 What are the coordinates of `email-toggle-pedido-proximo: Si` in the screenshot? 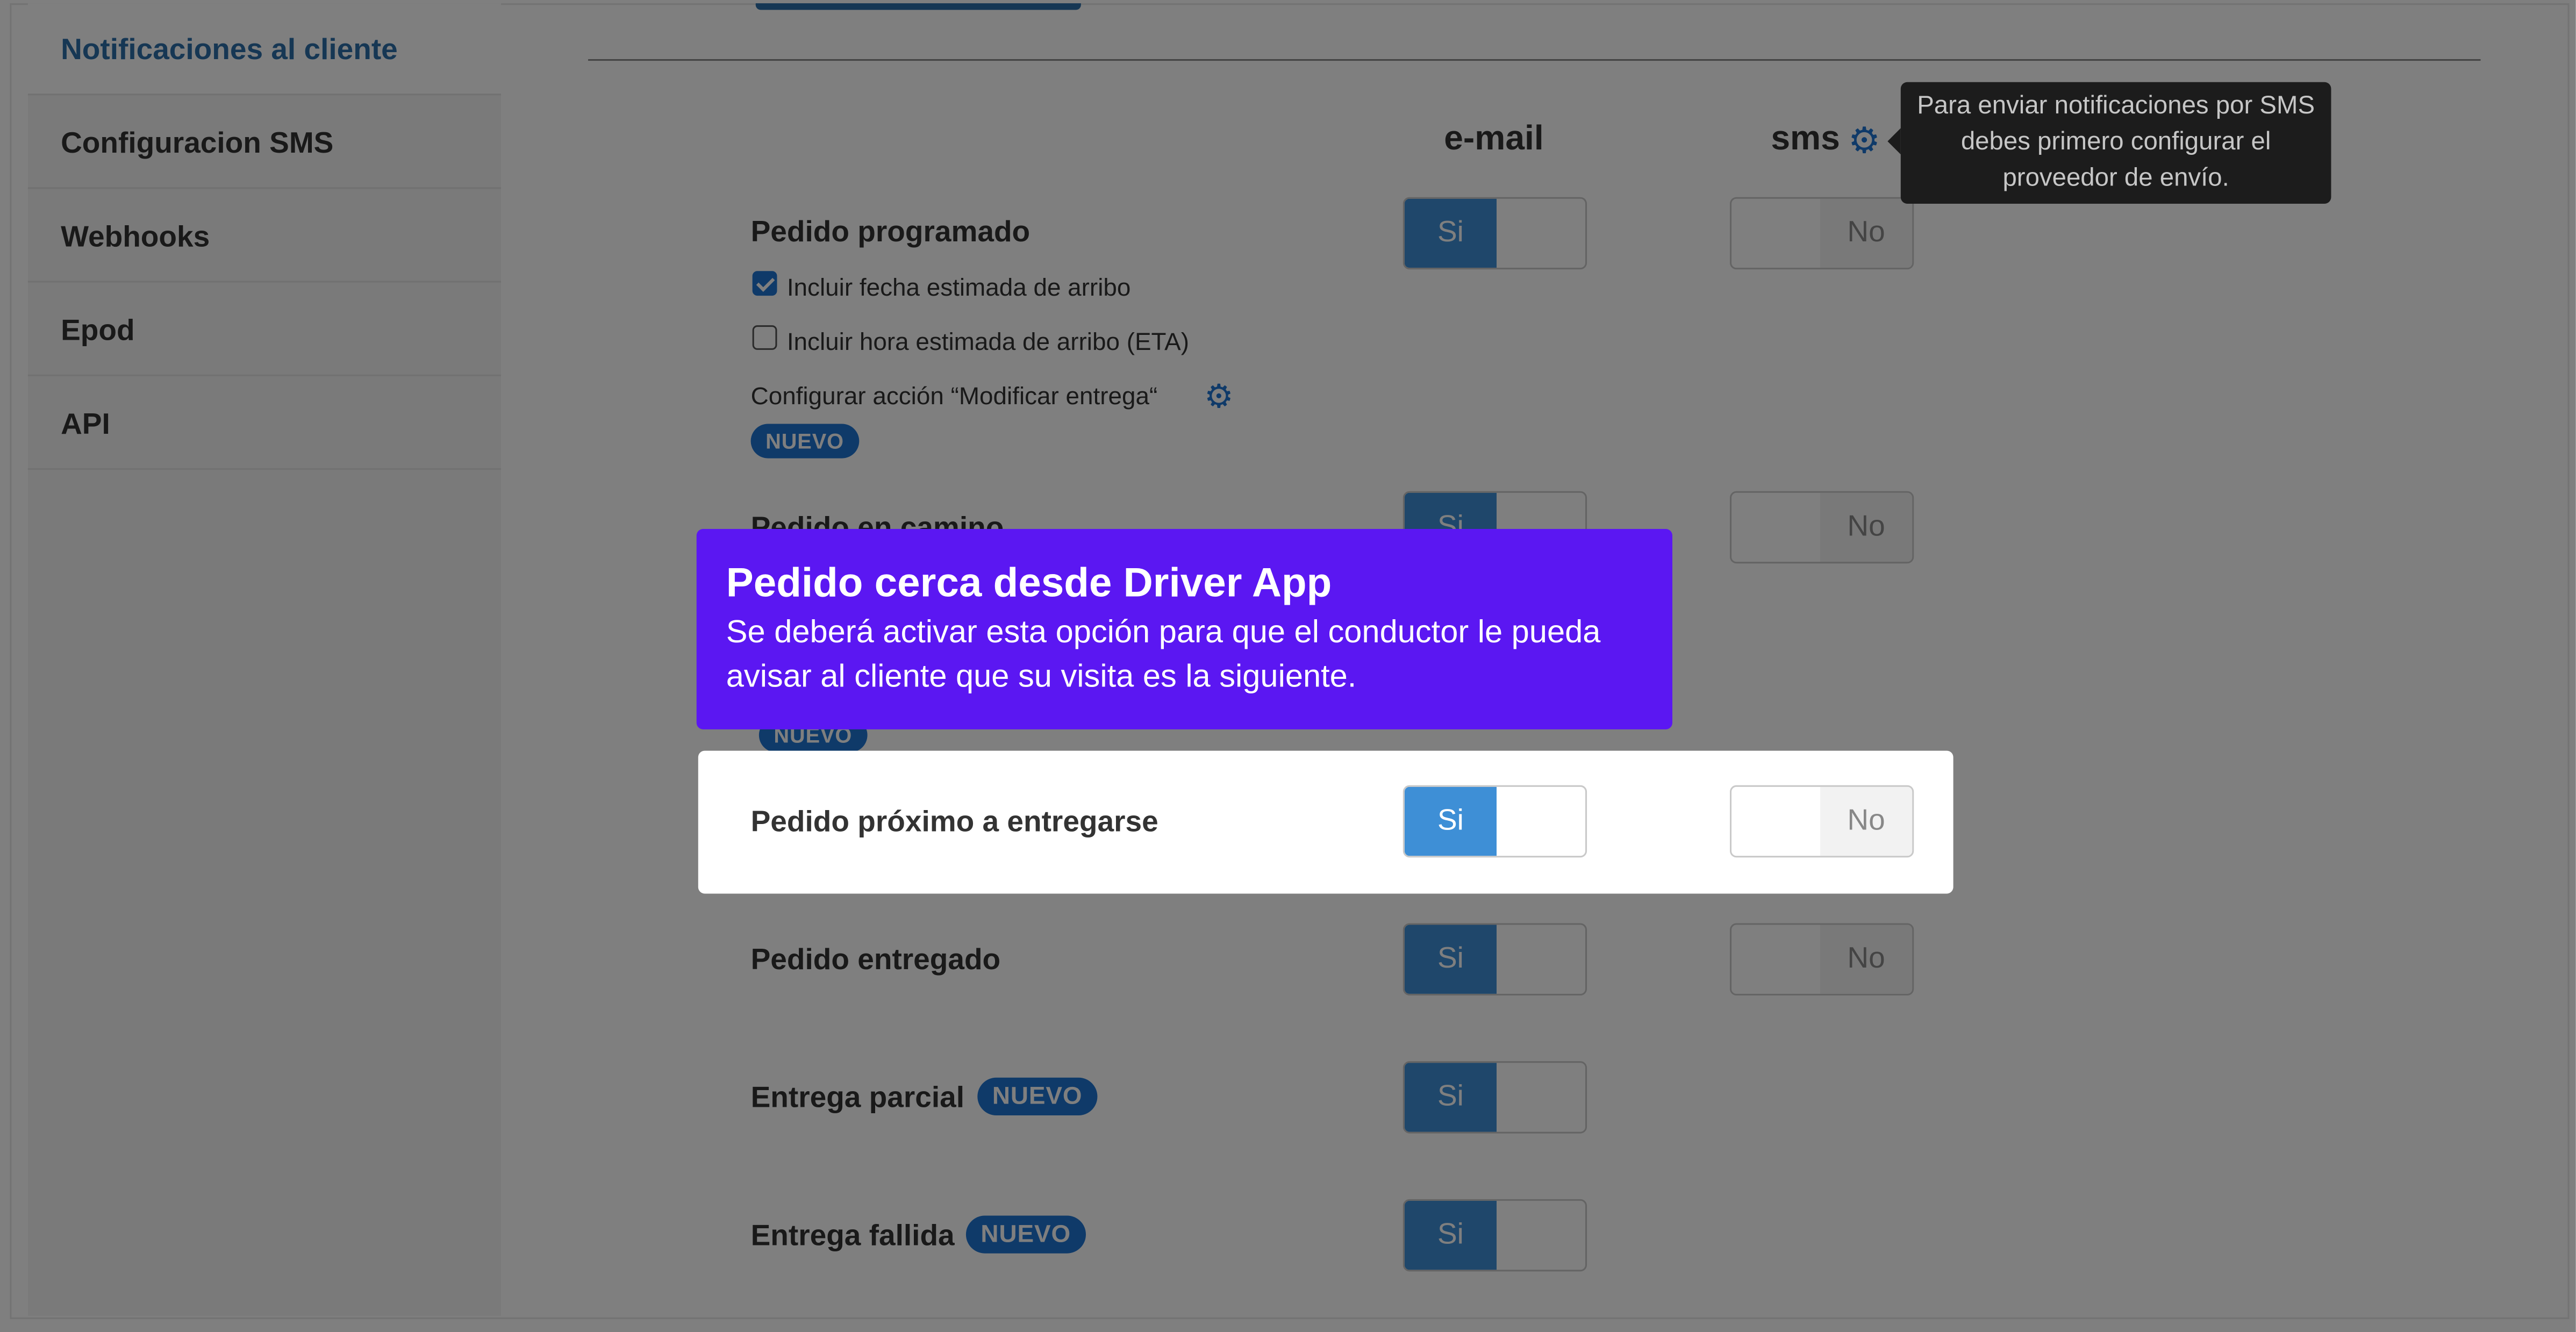 It's located at (1495, 821).